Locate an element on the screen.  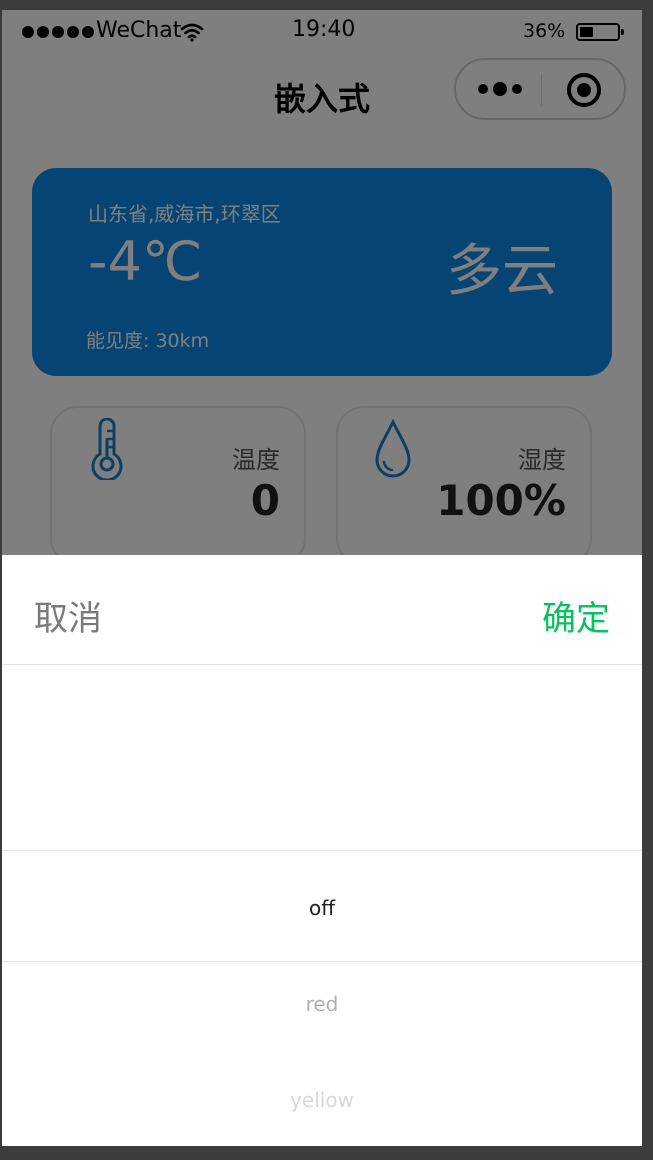
picker-option-red: red is located at coordinates (322, 1004).